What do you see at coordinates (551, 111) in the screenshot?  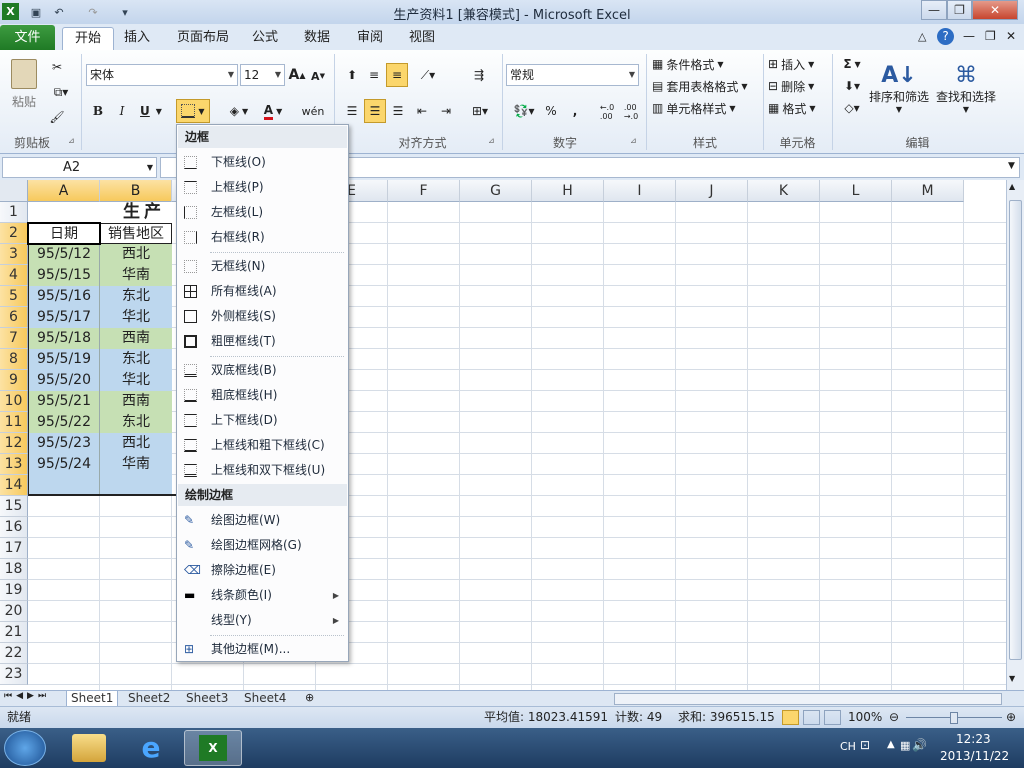 I see `percent-button: %` at bounding box center [551, 111].